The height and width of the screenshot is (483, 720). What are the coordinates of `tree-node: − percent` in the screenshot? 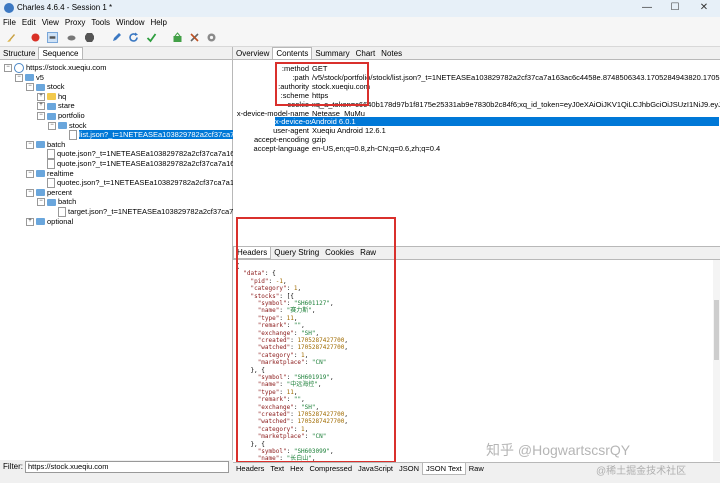 It's located at (49, 193).